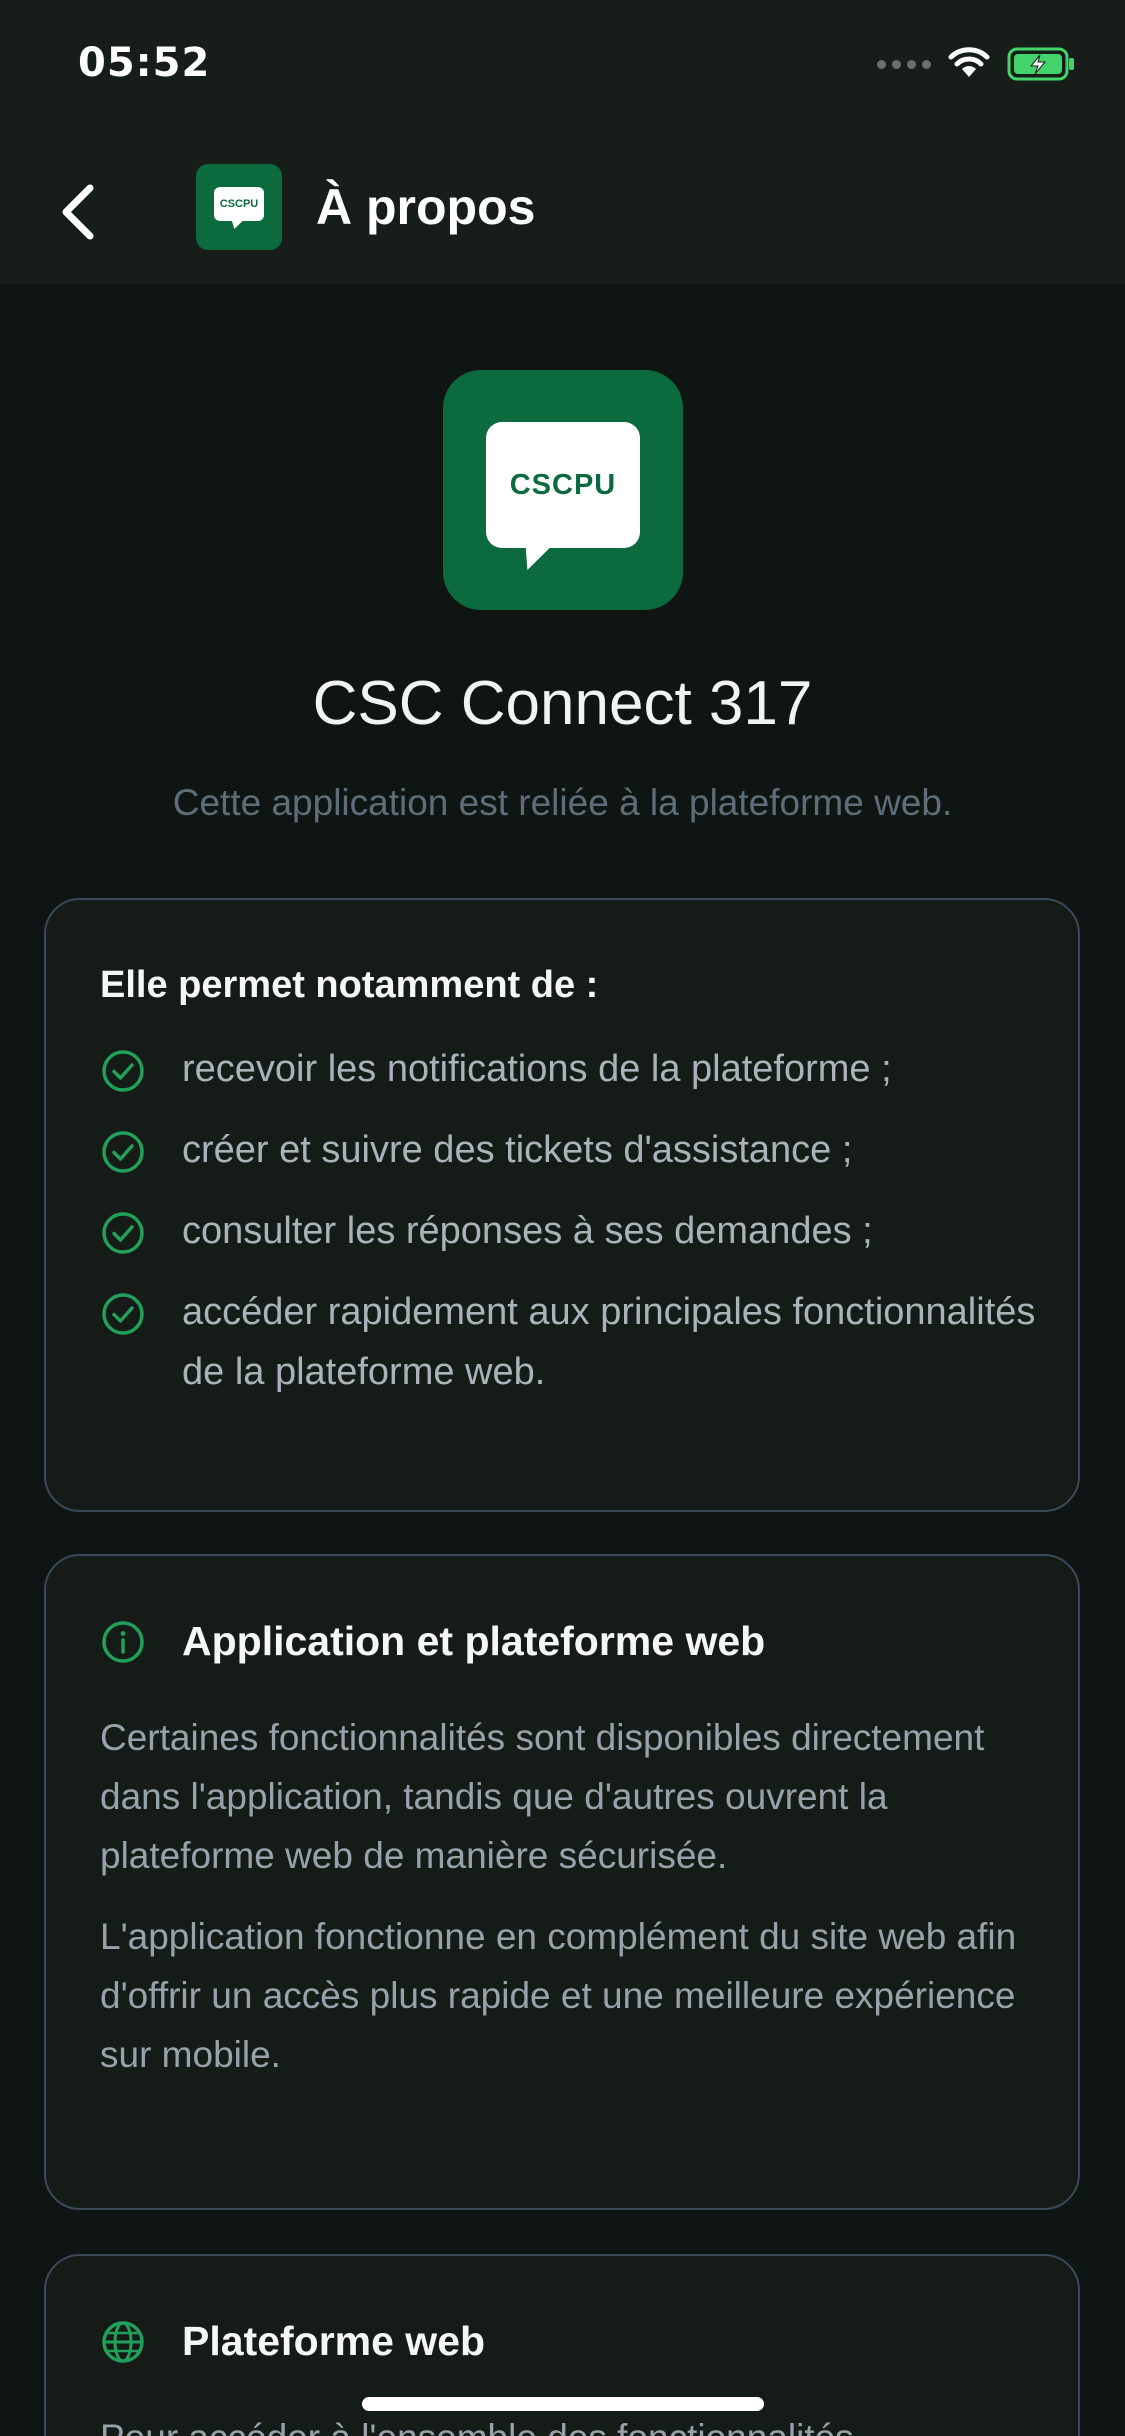  Describe the element at coordinates (123, 2341) in the screenshot. I see `globe-icon` at that location.